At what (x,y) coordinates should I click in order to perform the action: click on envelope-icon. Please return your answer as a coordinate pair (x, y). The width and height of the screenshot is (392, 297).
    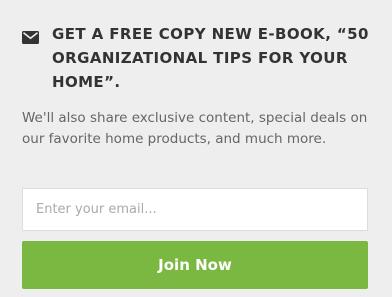
    Looking at the image, I should click on (30, 37).